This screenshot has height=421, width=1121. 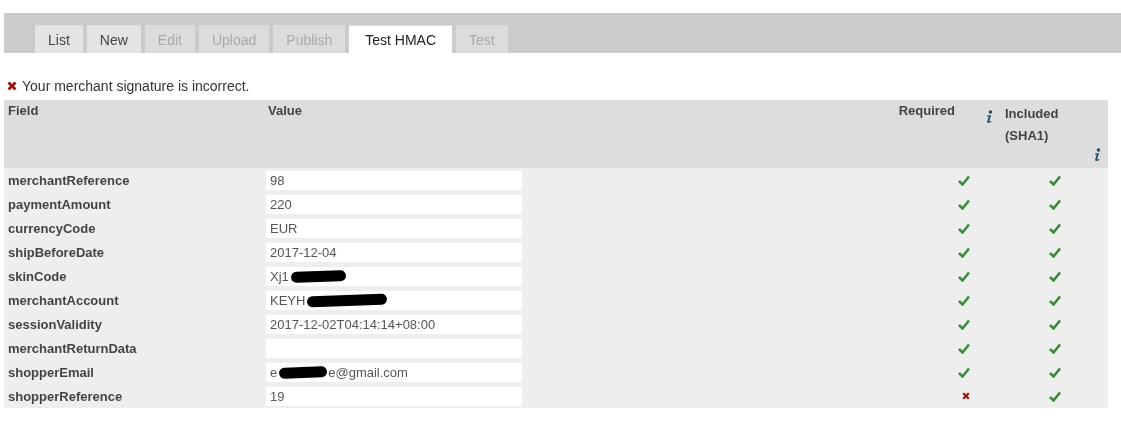 I want to click on tab: List, so click(x=59, y=39).